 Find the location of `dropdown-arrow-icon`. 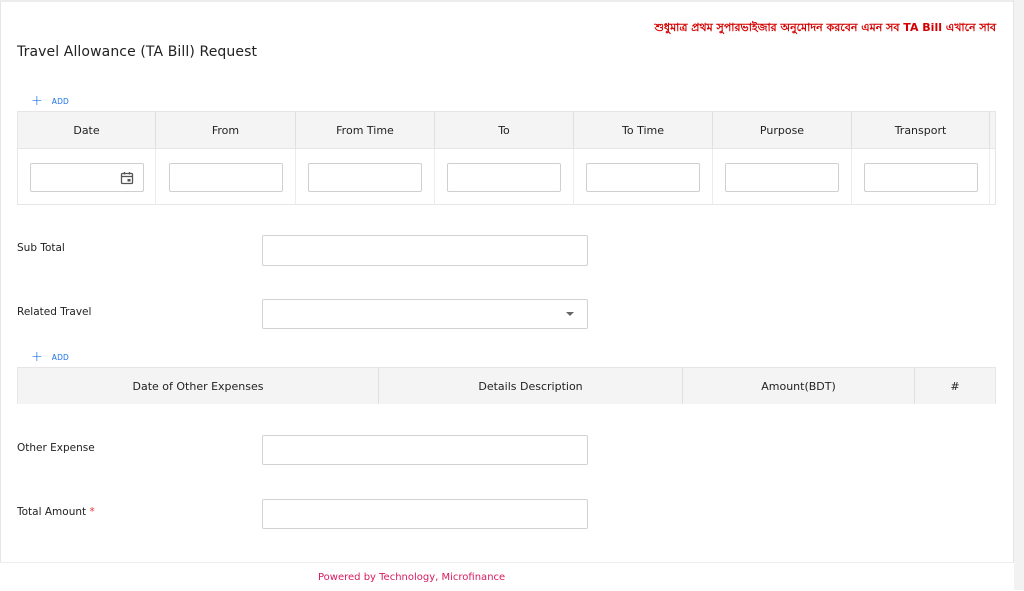

dropdown-arrow-icon is located at coordinates (570, 314).